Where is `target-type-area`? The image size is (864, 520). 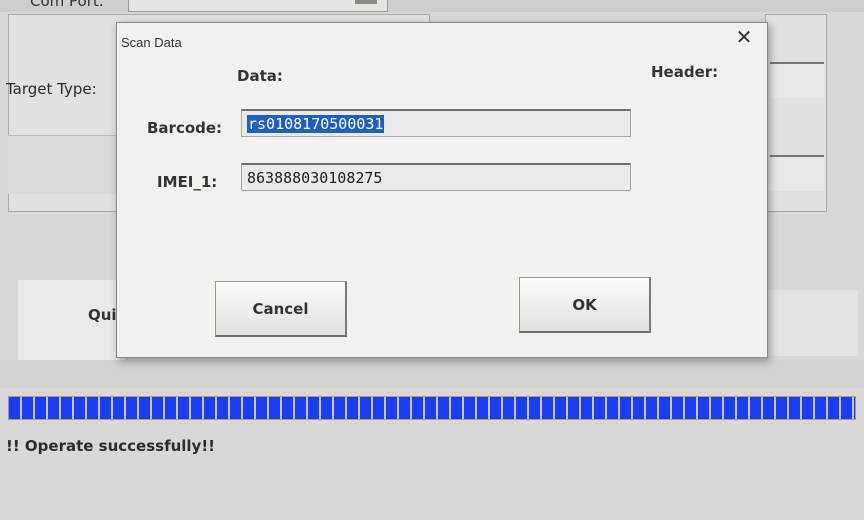 target-type-area is located at coordinates (68, 164).